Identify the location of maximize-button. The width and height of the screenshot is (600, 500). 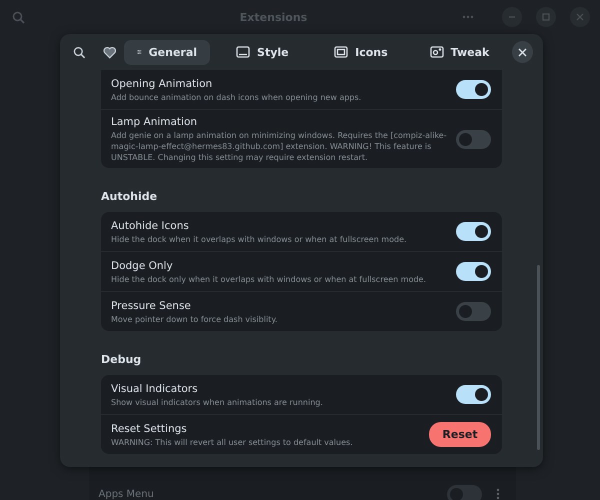
(546, 17).